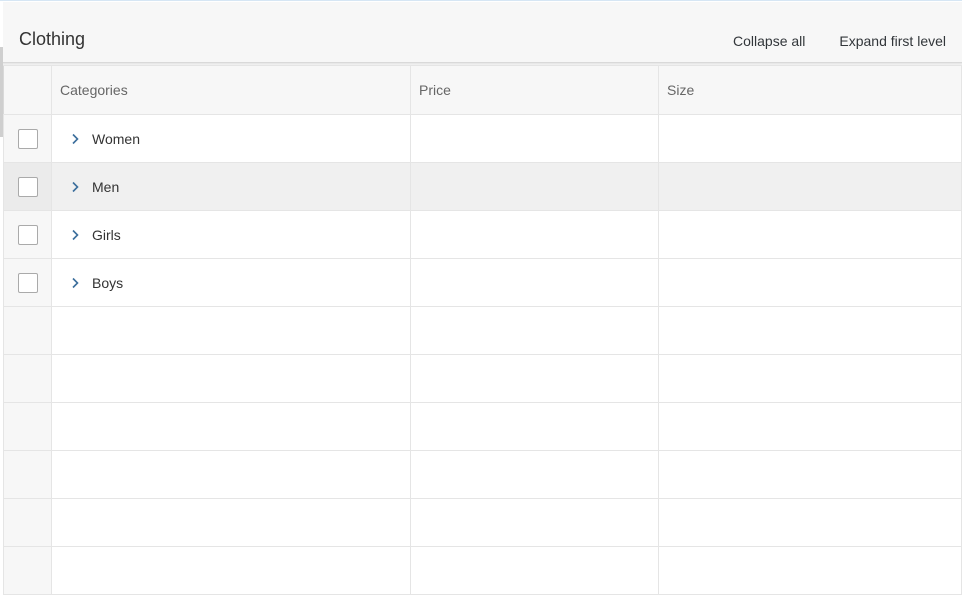 The height and width of the screenshot is (595, 962). Describe the element at coordinates (231, 186) in the screenshot. I see `category-cell: Men` at that location.